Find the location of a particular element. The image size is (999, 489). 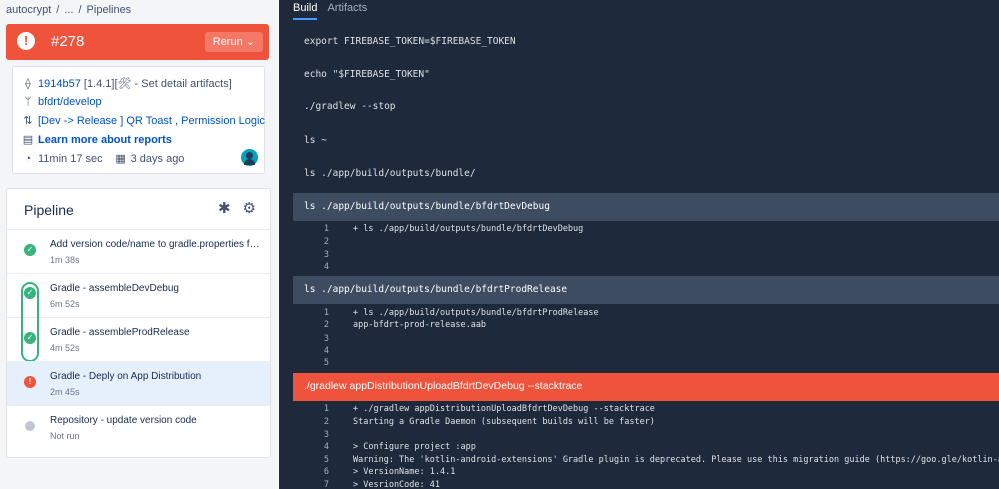

log-command: ls ./app/build/outputs/bundle/ is located at coordinates (390, 173).